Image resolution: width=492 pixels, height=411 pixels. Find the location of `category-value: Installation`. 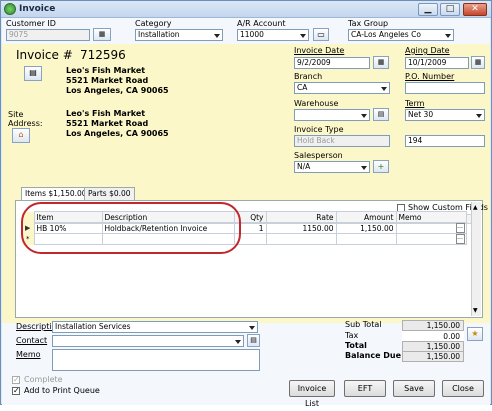

category-value: Installation is located at coordinates (159, 34).